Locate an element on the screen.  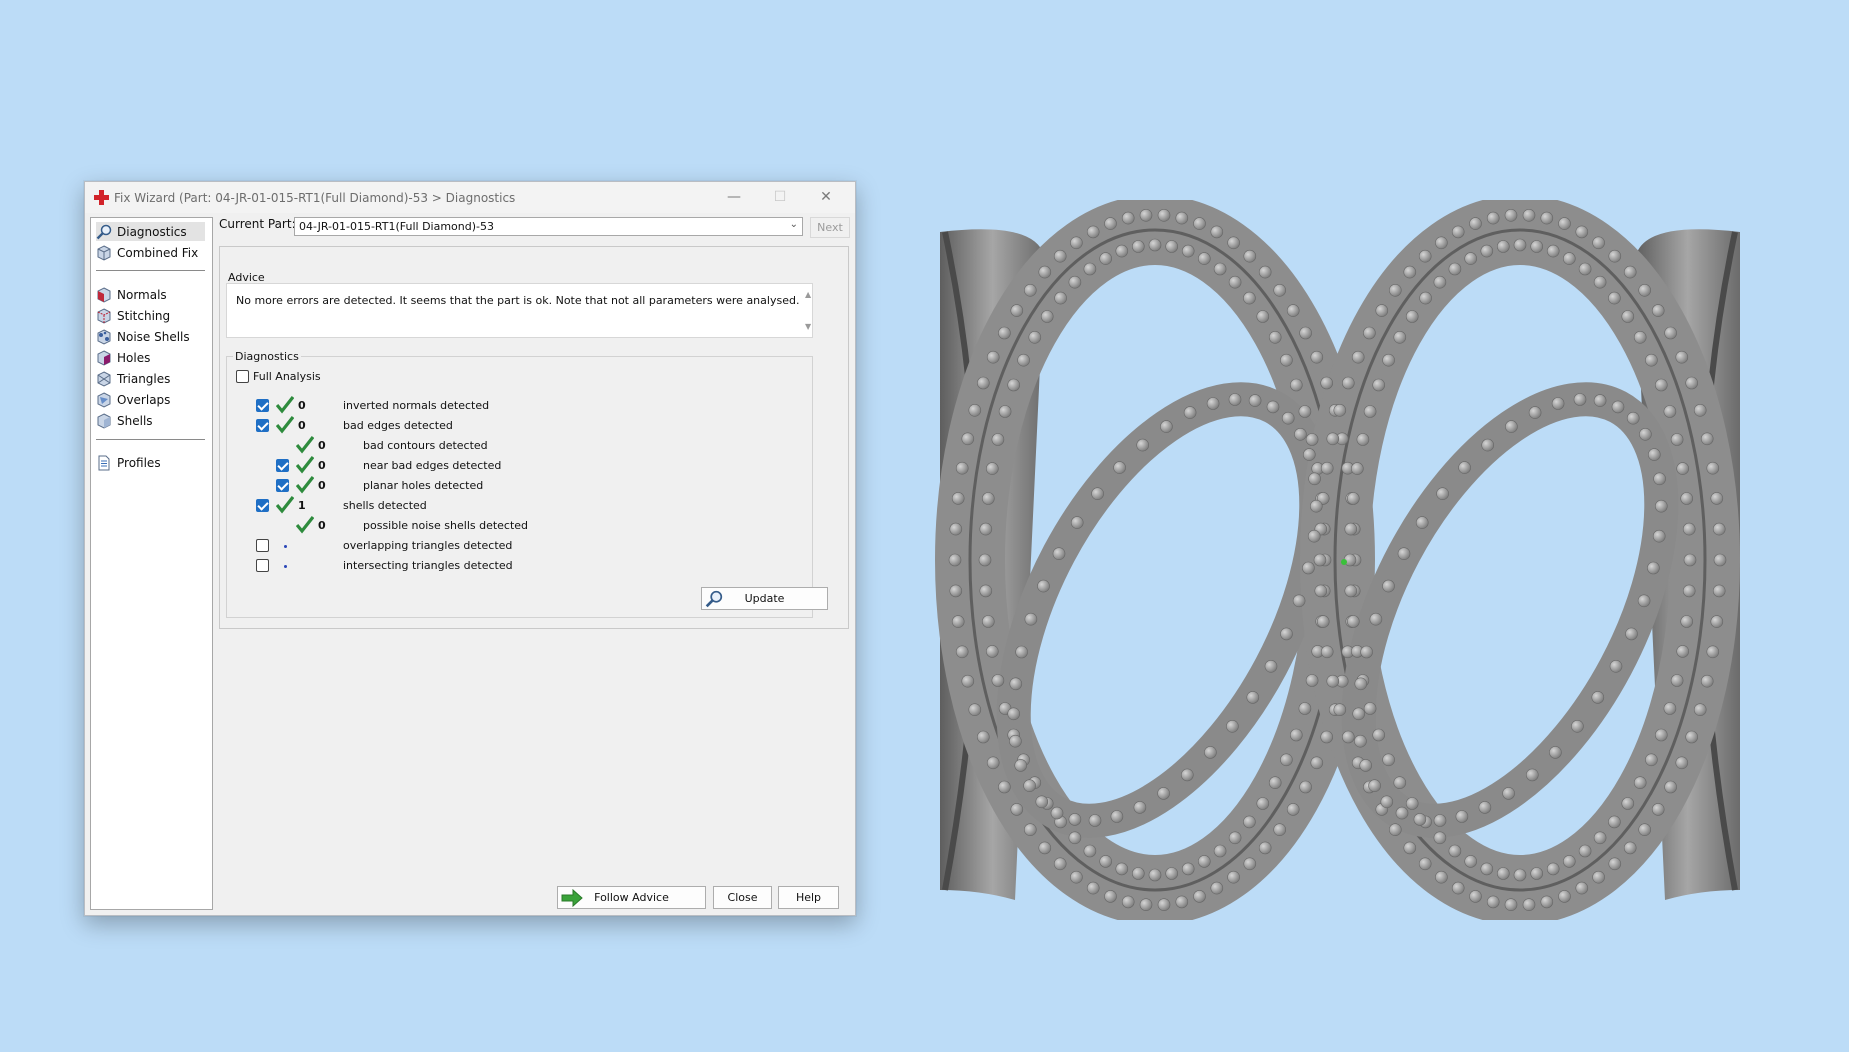
update-label: Update is located at coordinates (764, 598).